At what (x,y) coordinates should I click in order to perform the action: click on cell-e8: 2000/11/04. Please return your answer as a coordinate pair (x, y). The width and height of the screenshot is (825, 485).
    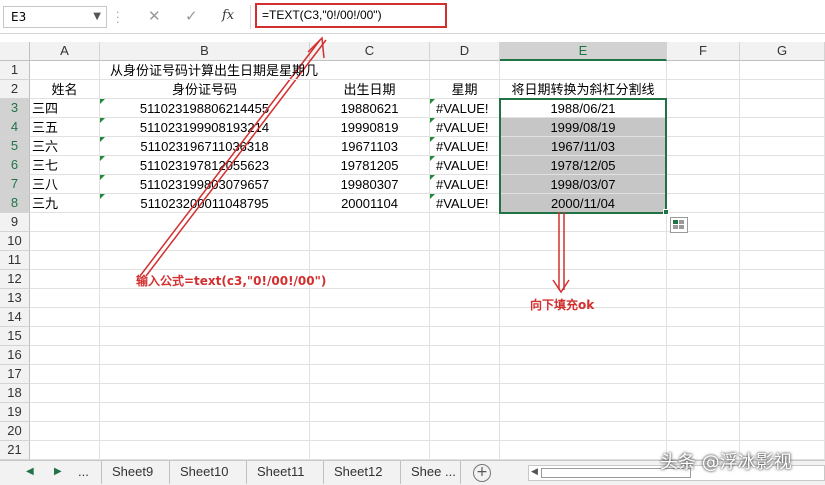
    Looking at the image, I should click on (583, 203).